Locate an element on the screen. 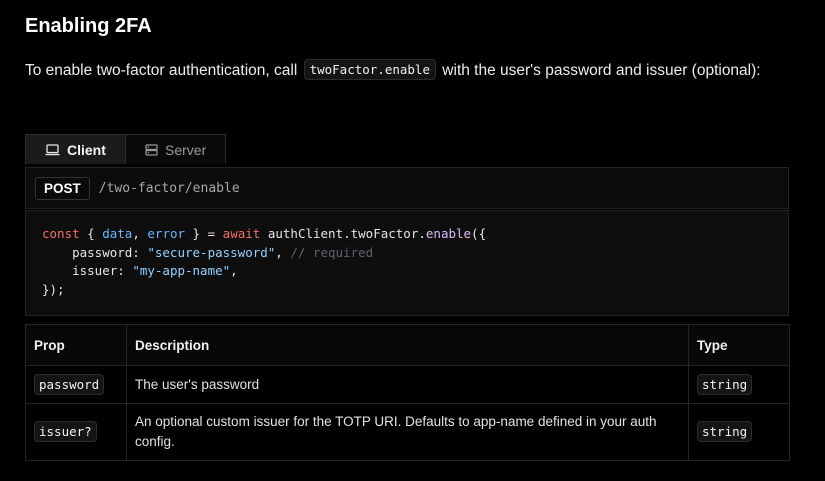 The width and height of the screenshot is (825, 481). tab-server-label: Server is located at coordinates (186, 149).